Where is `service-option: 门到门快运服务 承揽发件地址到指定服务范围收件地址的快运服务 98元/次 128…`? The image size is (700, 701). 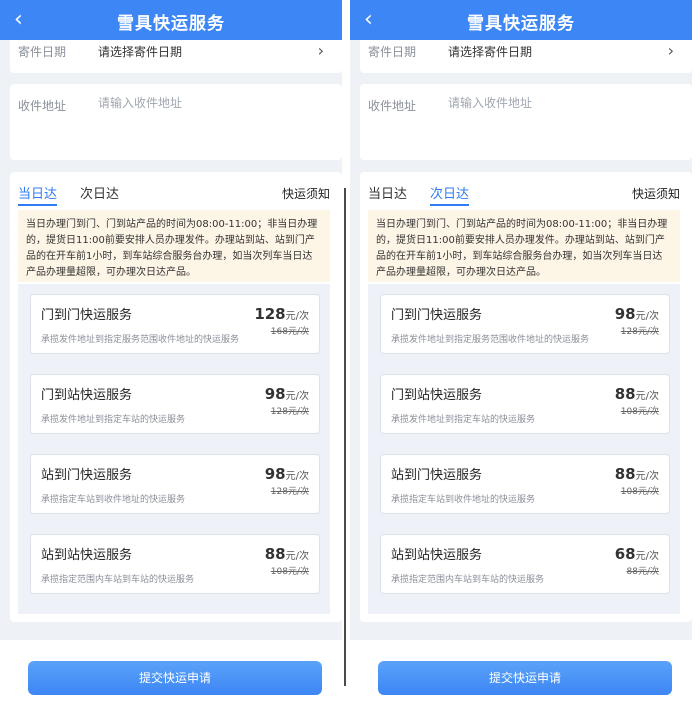
service-option: 门到门快运服务 承揽发件地址到指定服务范围收件地址的快运服务 98元/次 128… is located at coordinates (525, 324).